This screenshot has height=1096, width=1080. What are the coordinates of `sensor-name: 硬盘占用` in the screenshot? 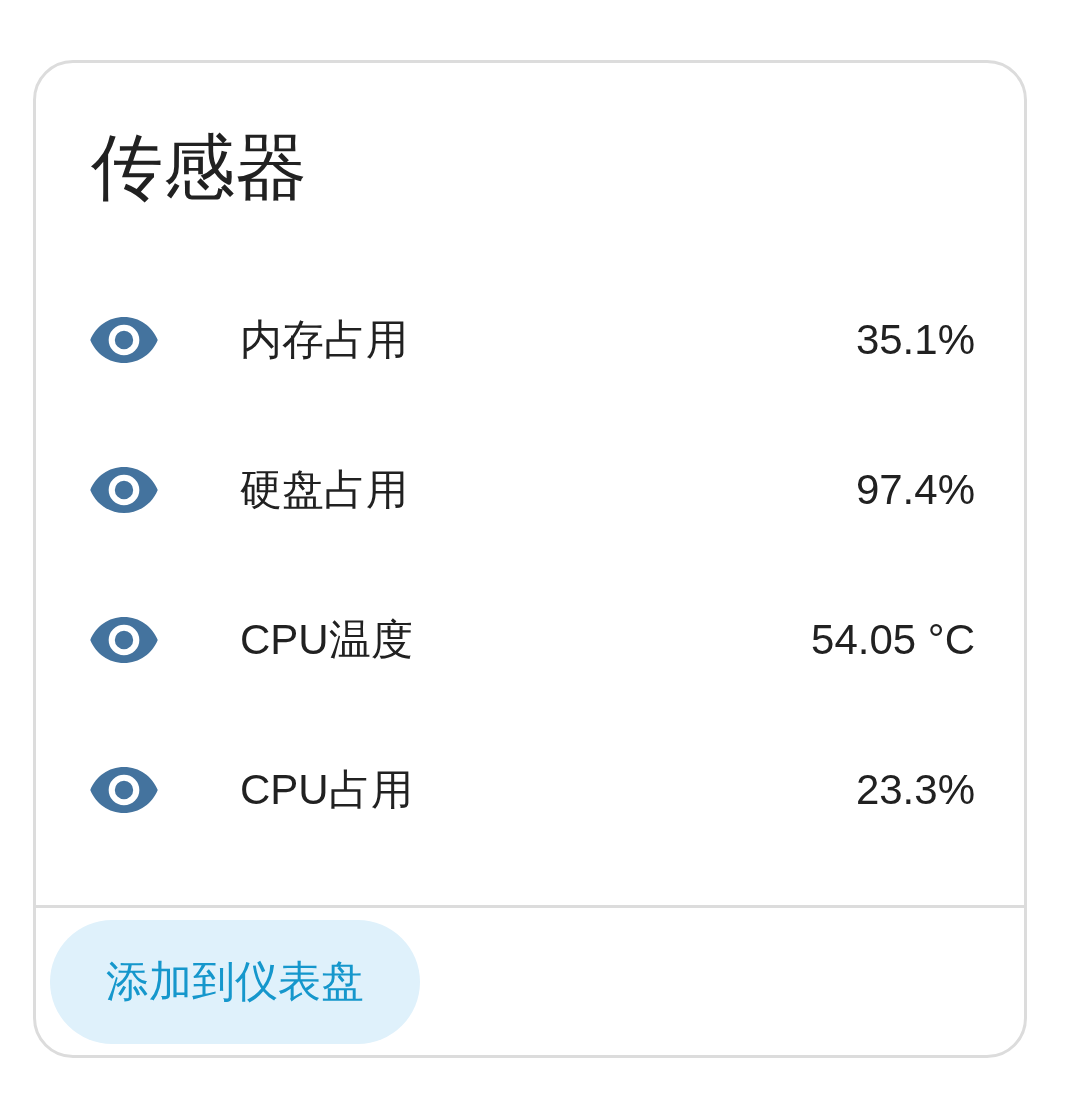 It's located at (324, 490).